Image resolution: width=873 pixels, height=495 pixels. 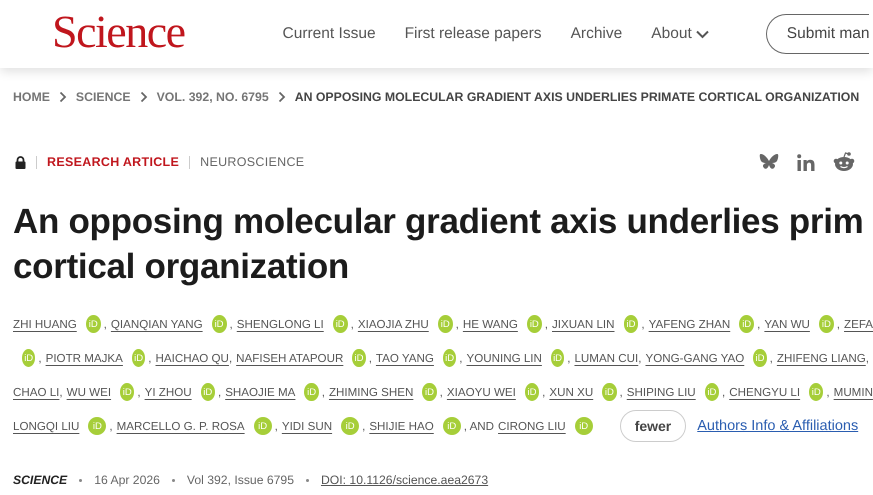 What do you see at coordinates (806, 162) in the screenshot?
I see `linkedin-icon` at bounding box center [806, 162].